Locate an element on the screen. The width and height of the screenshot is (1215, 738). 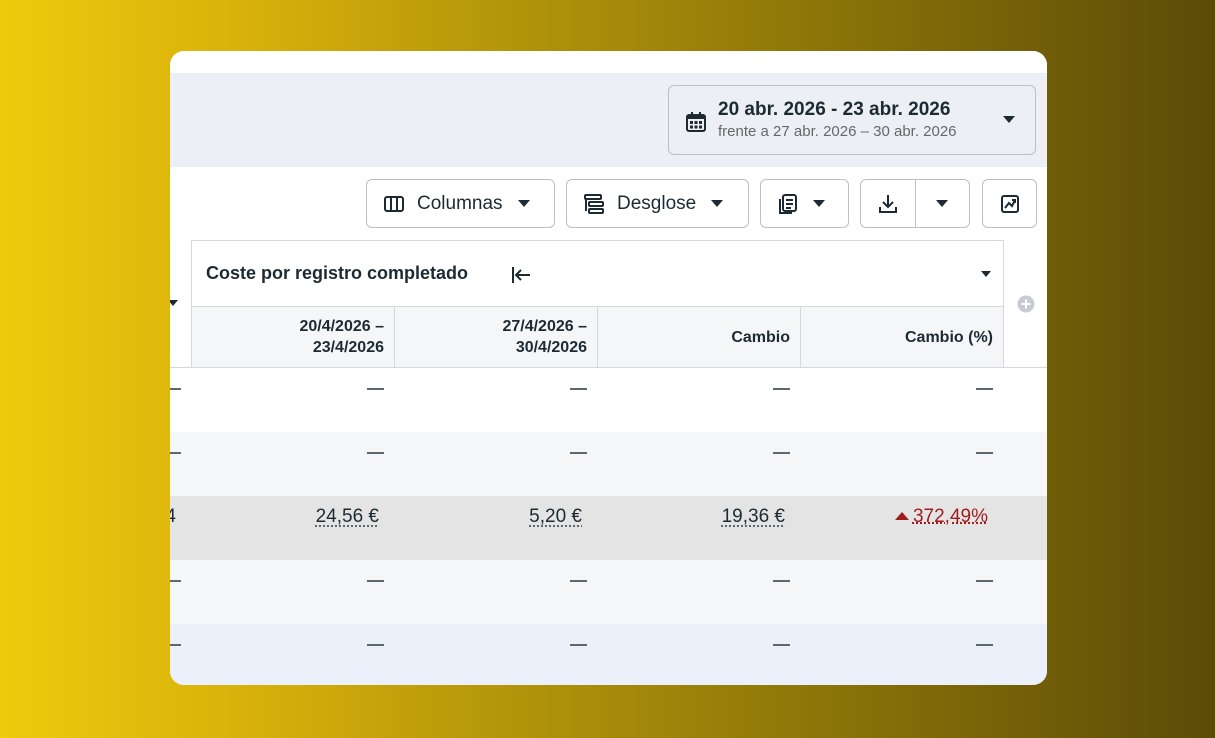
reports-button is located at coordinates (804, 203).